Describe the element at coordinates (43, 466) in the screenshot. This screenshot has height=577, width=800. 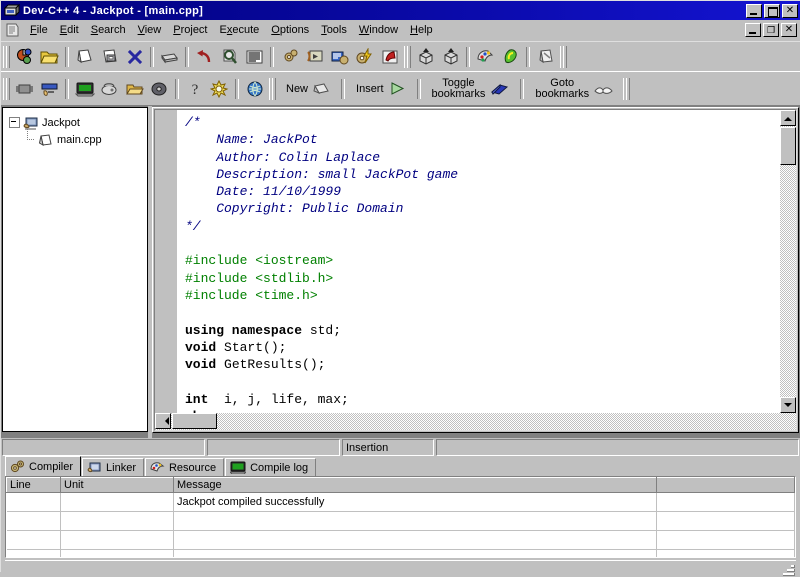
I see `tab-compiler: Compiler` at that location.